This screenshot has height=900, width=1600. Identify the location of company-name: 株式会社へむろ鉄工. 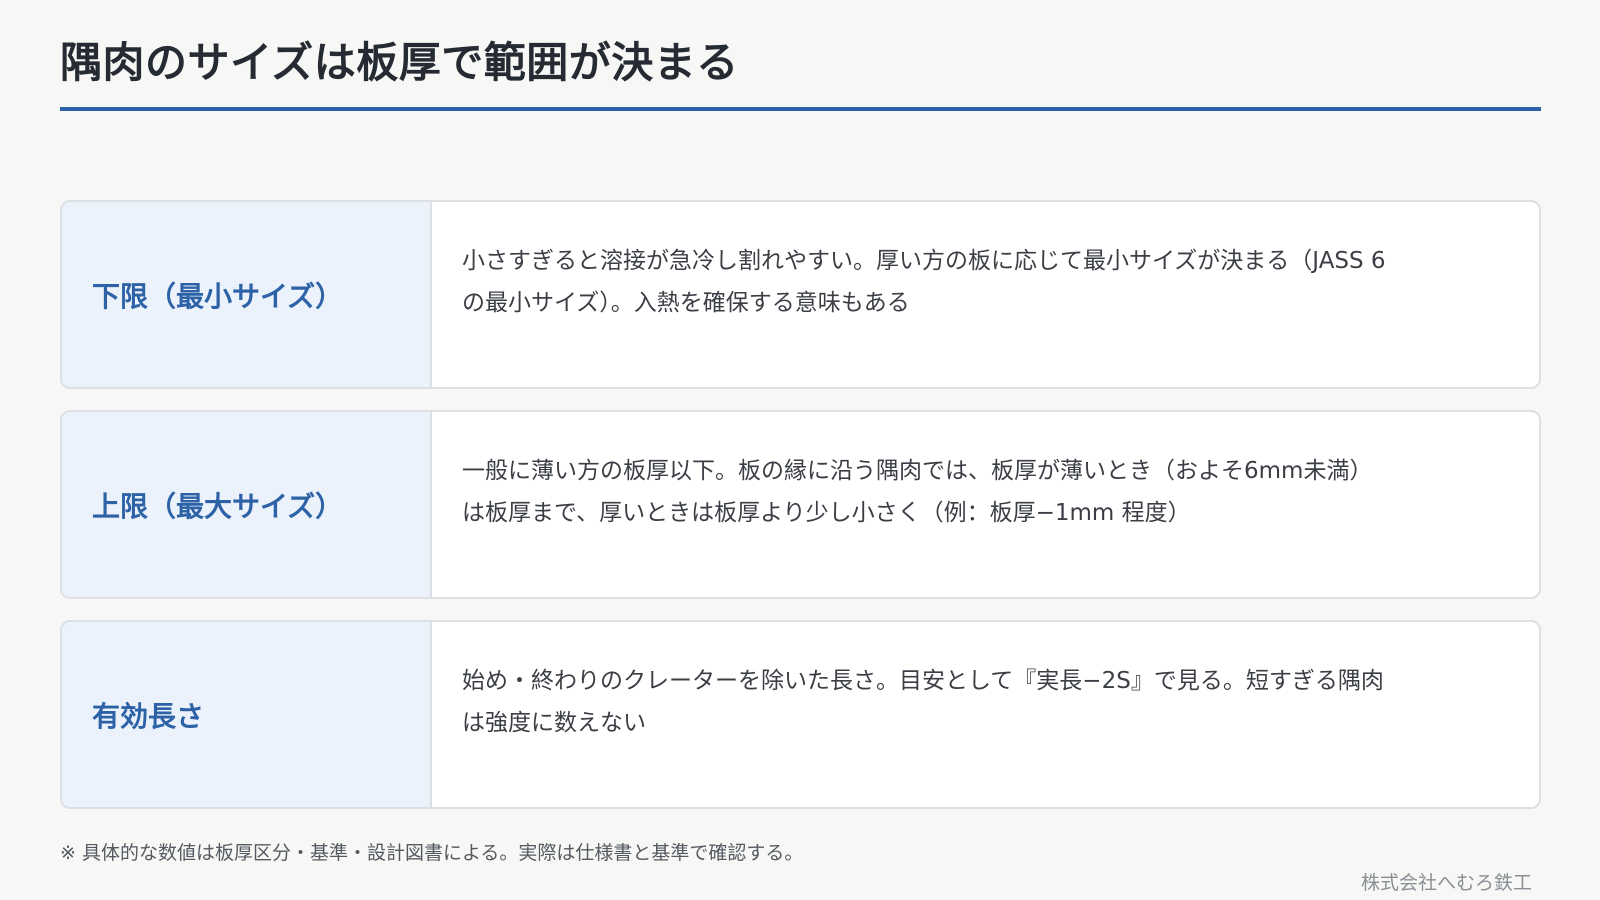
(1446, 883).